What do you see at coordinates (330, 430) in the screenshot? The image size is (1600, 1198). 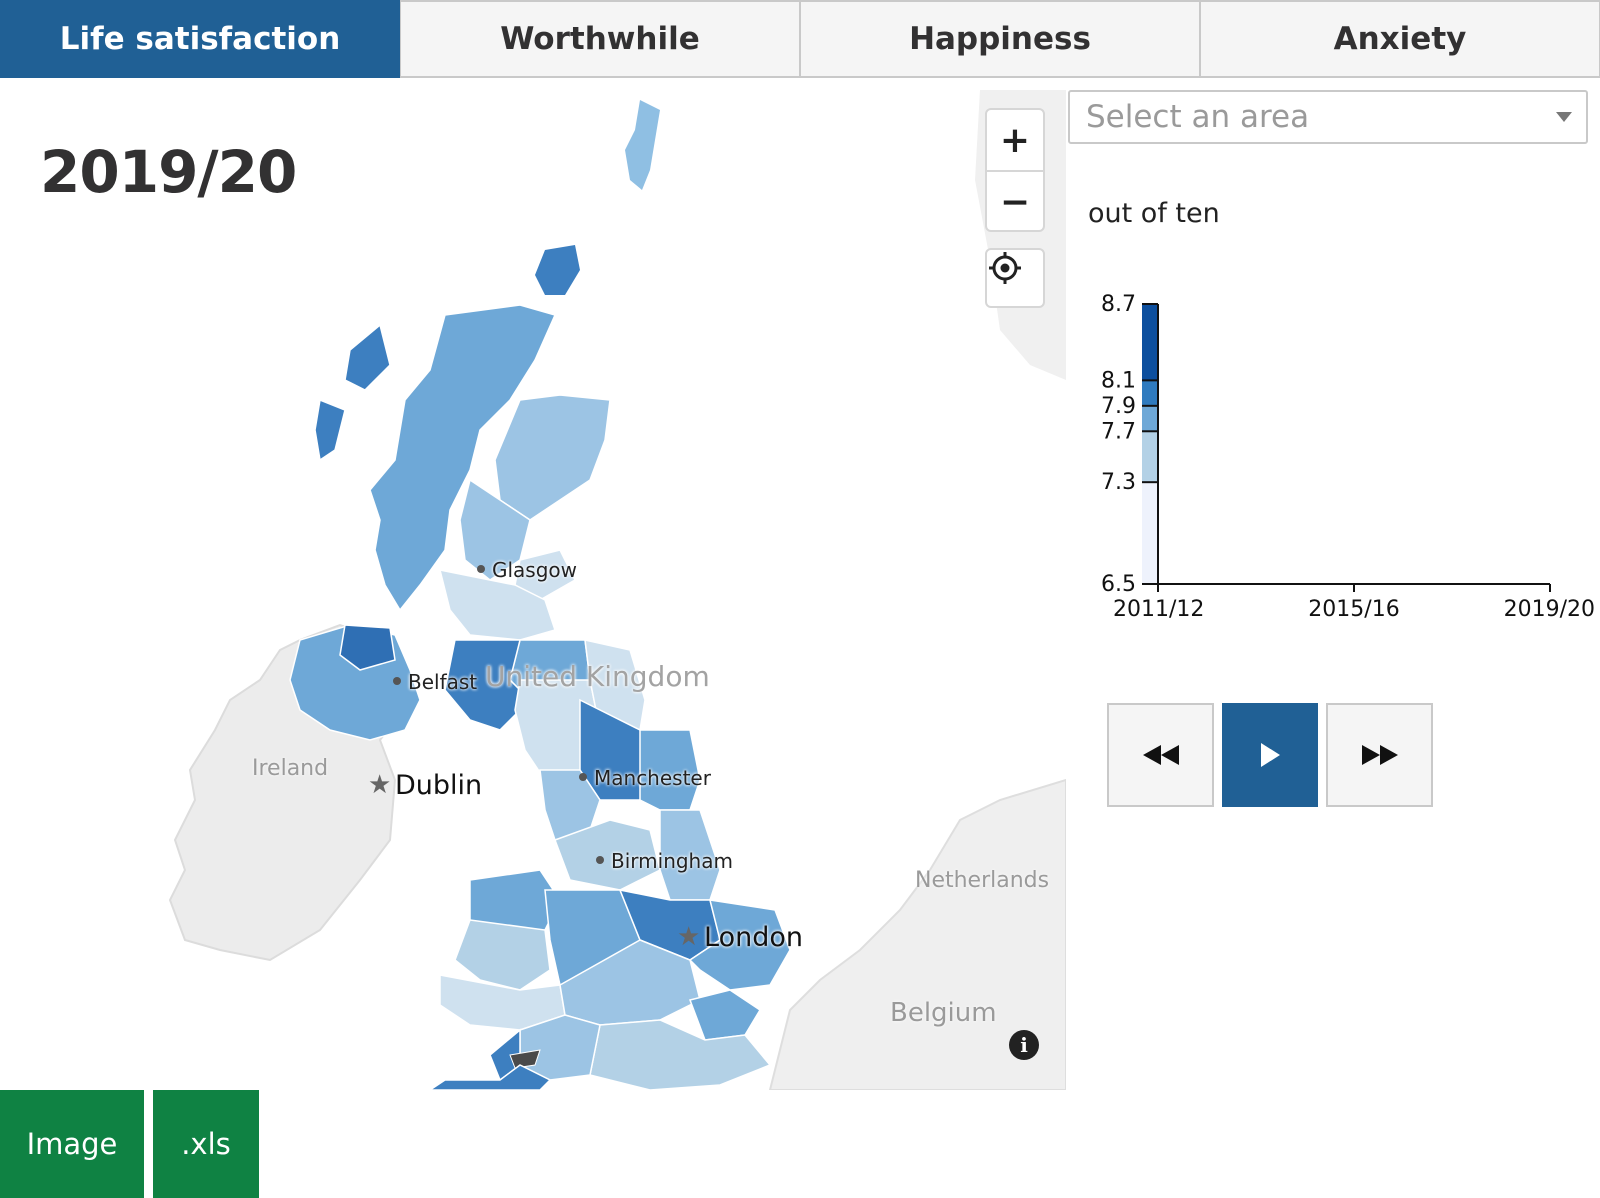 I see `region-skye` at bounding box center [330, 430].